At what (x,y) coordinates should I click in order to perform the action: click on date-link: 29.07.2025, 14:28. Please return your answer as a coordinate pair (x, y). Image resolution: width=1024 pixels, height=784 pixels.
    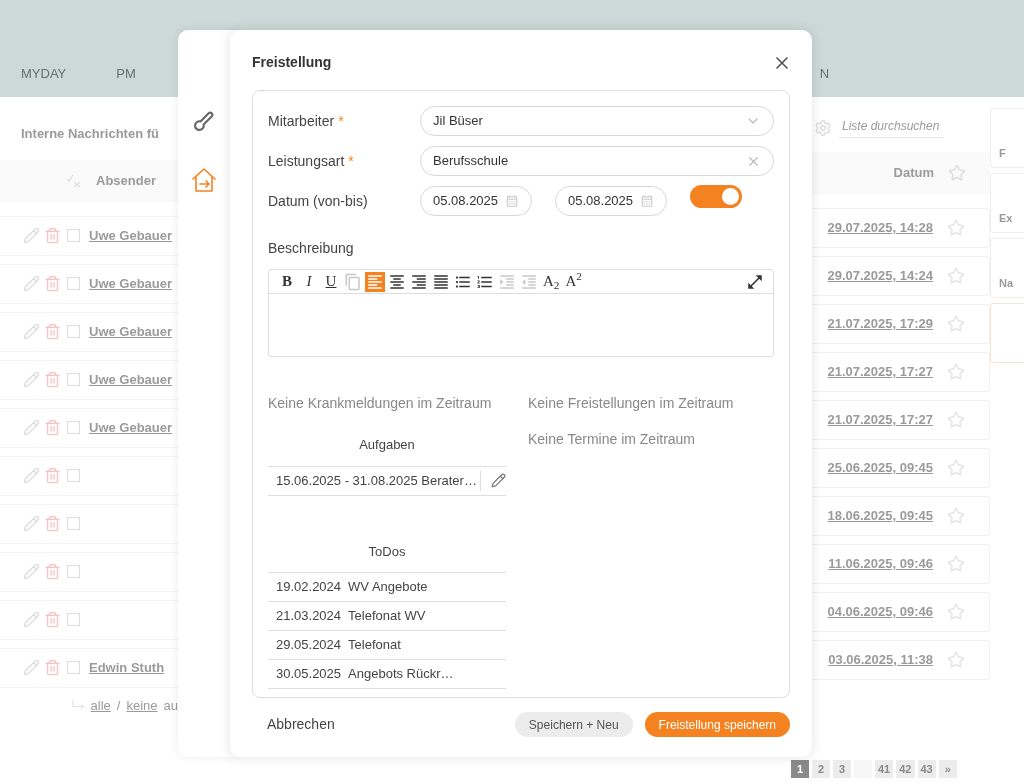
    Looking at the image, I should click on (880, 228).